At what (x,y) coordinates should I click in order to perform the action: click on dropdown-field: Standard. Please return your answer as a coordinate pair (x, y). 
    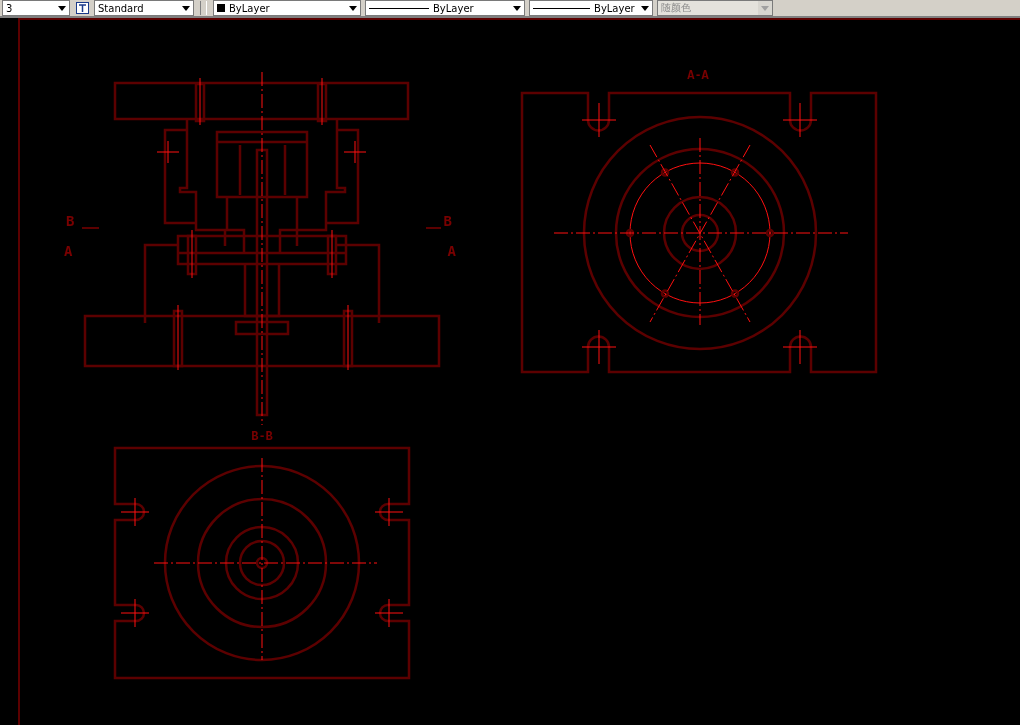
    Looking at the image, I should click on (144, 8).